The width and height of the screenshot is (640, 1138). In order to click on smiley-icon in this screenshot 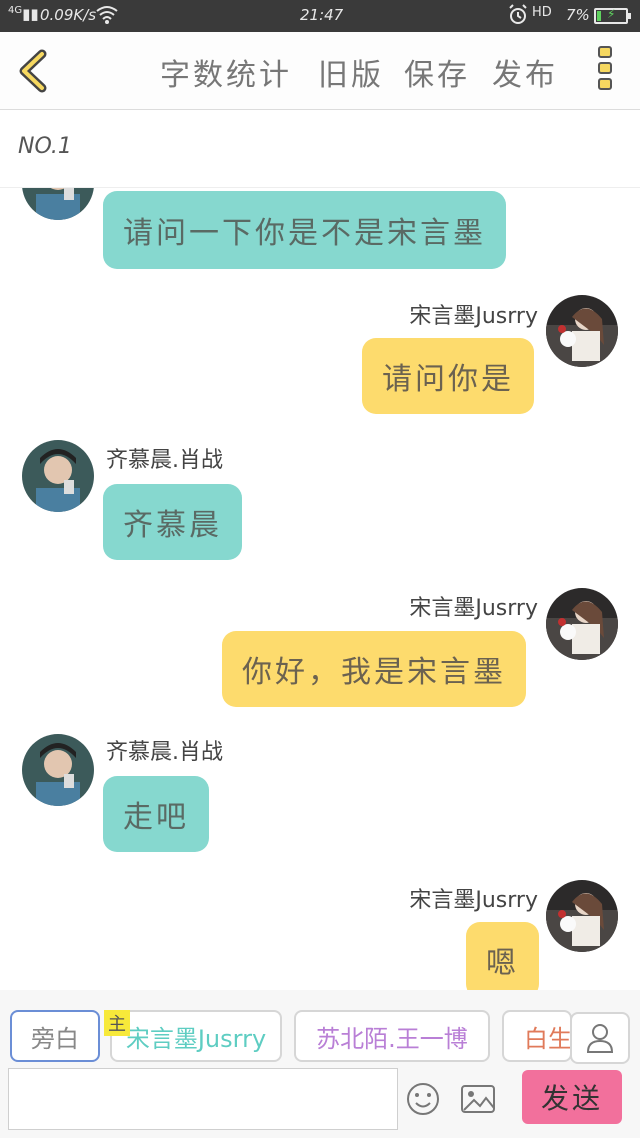, I will do `click(423, 1099)`.